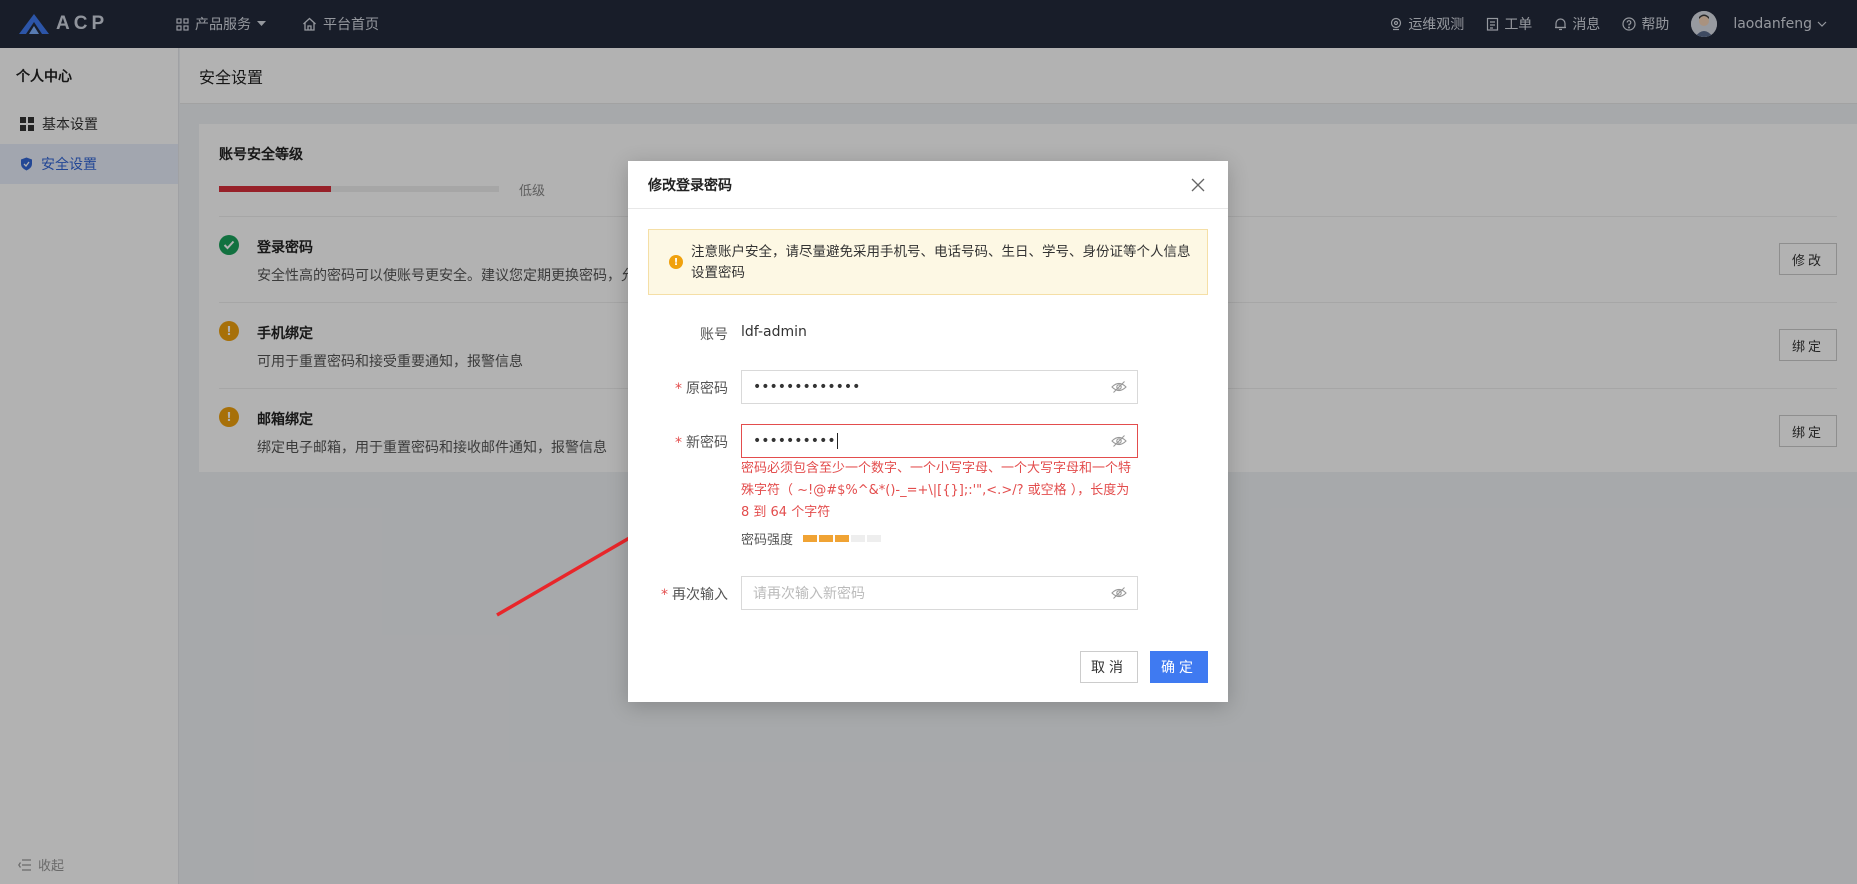 The image size is (1857, 884). I want to click on strength-meter, so click(841, 538).